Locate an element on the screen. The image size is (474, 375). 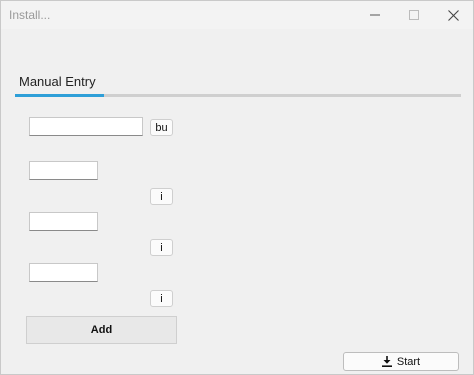
minimize-button is located at coordinates (375, 15).